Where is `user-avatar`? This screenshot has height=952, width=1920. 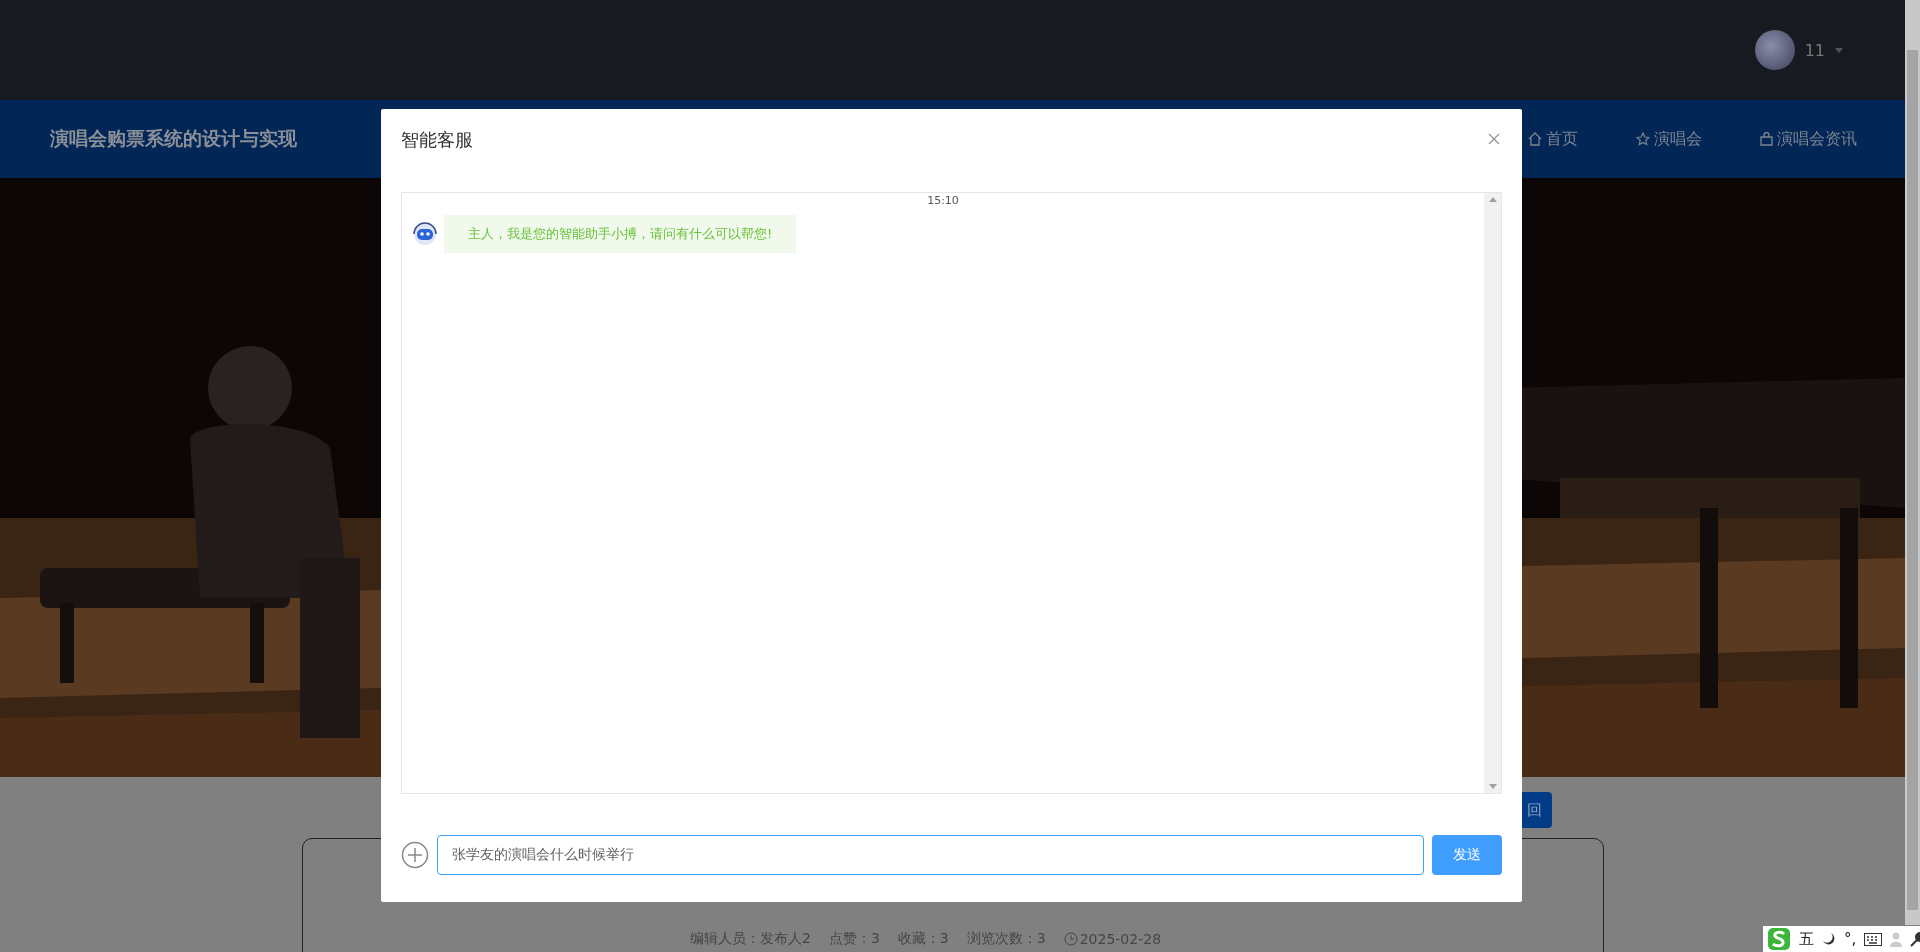
user-avatar is located at coordinates (1774, 50).